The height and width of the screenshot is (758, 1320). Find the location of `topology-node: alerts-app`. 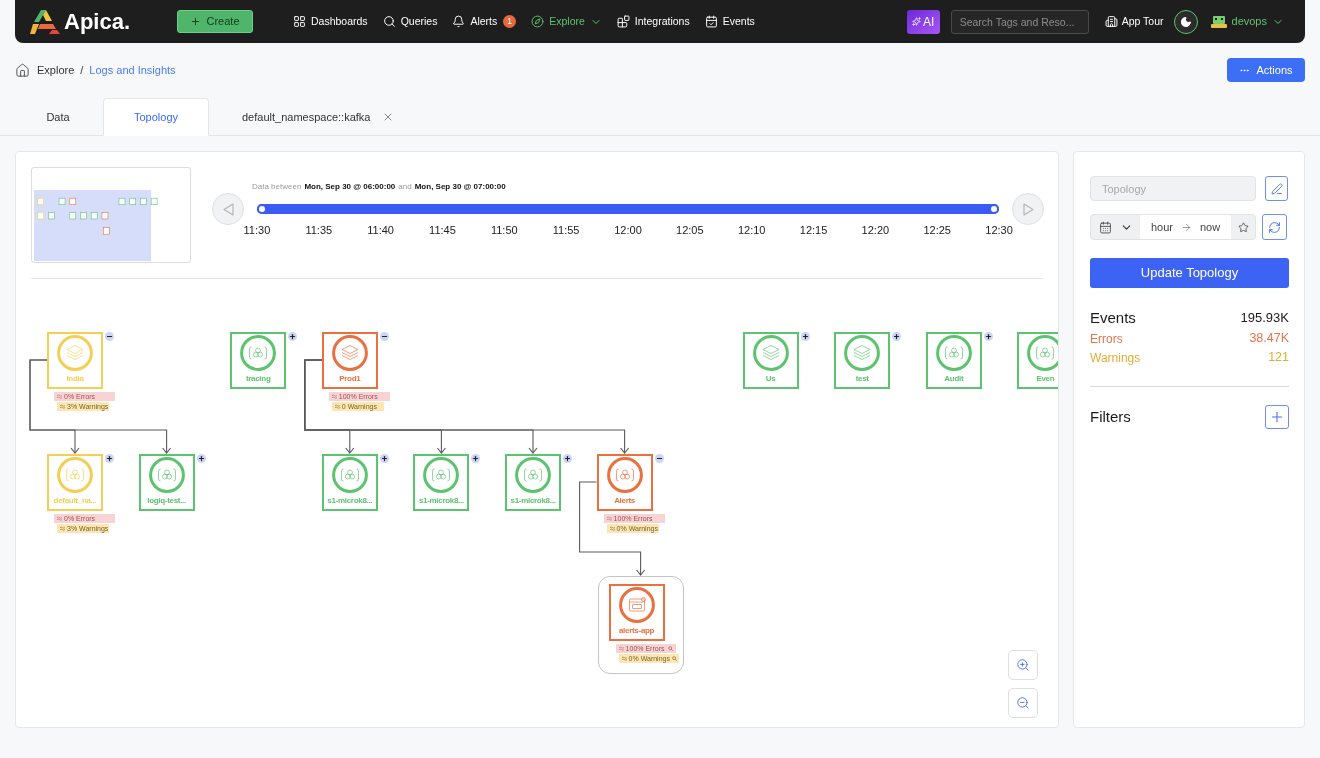

topology-node: alerts-app is located at coordinates (636, 612).